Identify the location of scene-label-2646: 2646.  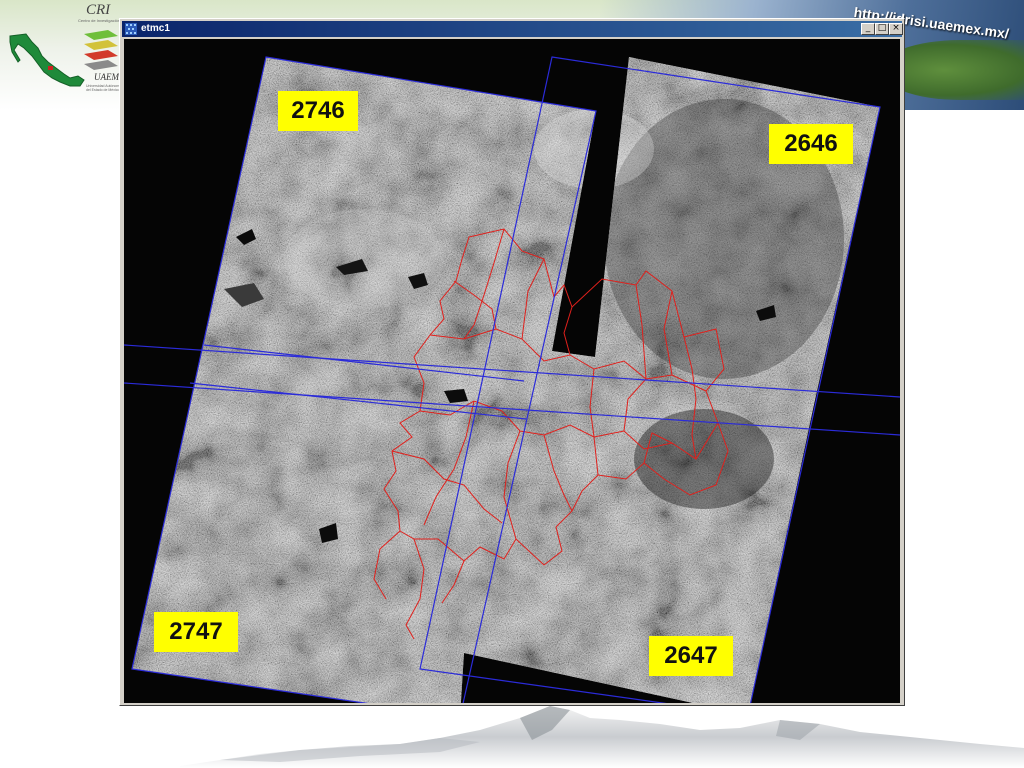
(811, 144).